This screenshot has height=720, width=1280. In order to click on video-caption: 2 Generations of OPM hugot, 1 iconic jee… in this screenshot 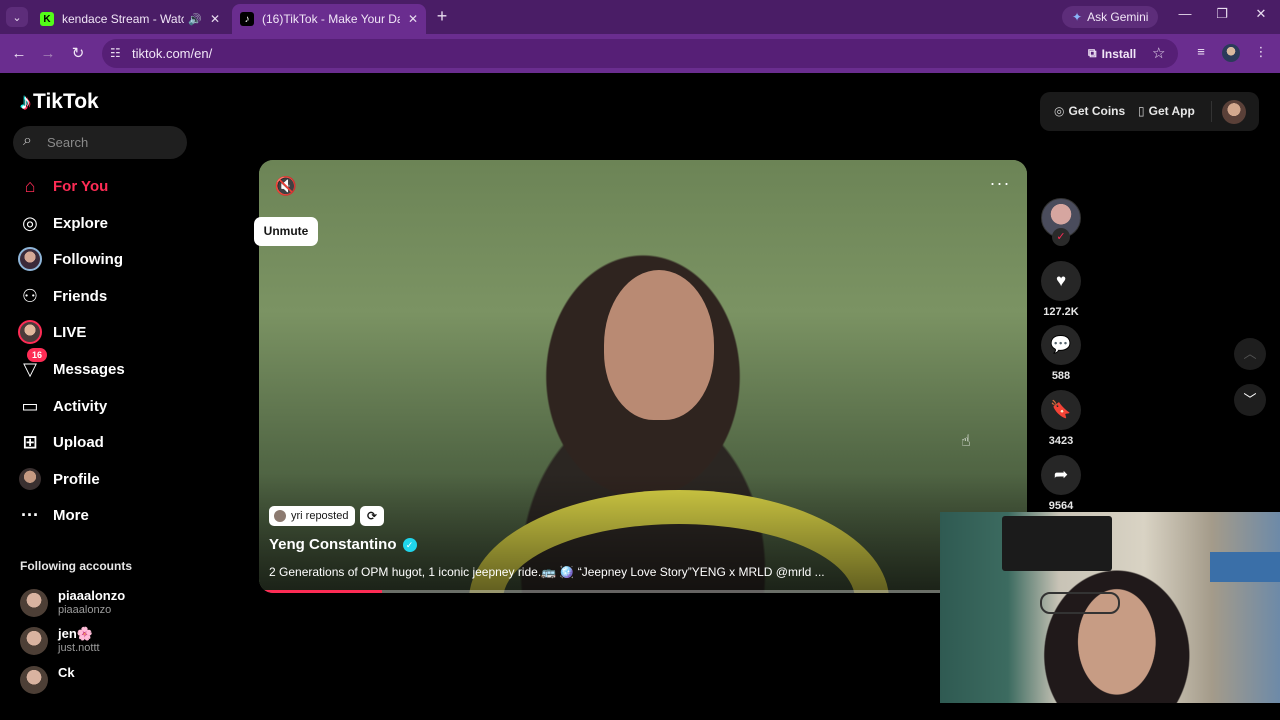, I will do `click(549, 572)`.